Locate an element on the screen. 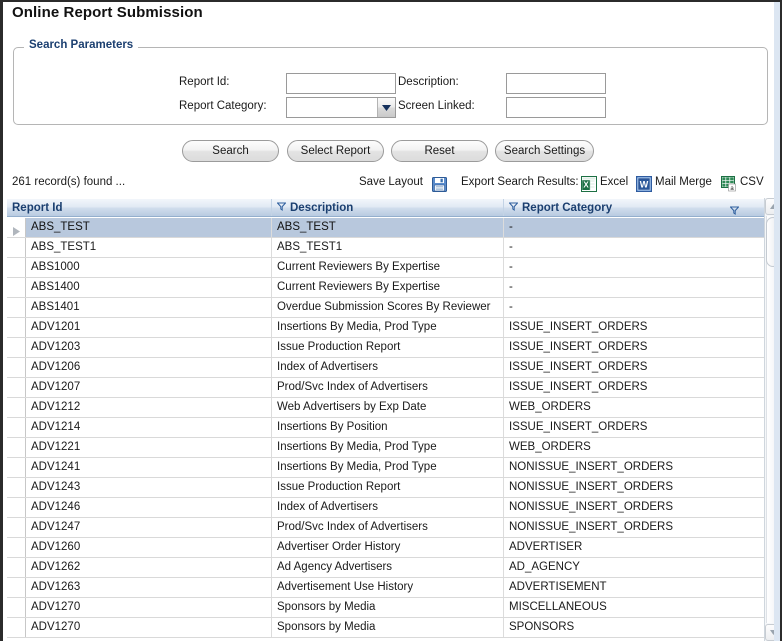 This screenshot has width=782, height=641. screen-linked-input is located at coordinates (556, 107).